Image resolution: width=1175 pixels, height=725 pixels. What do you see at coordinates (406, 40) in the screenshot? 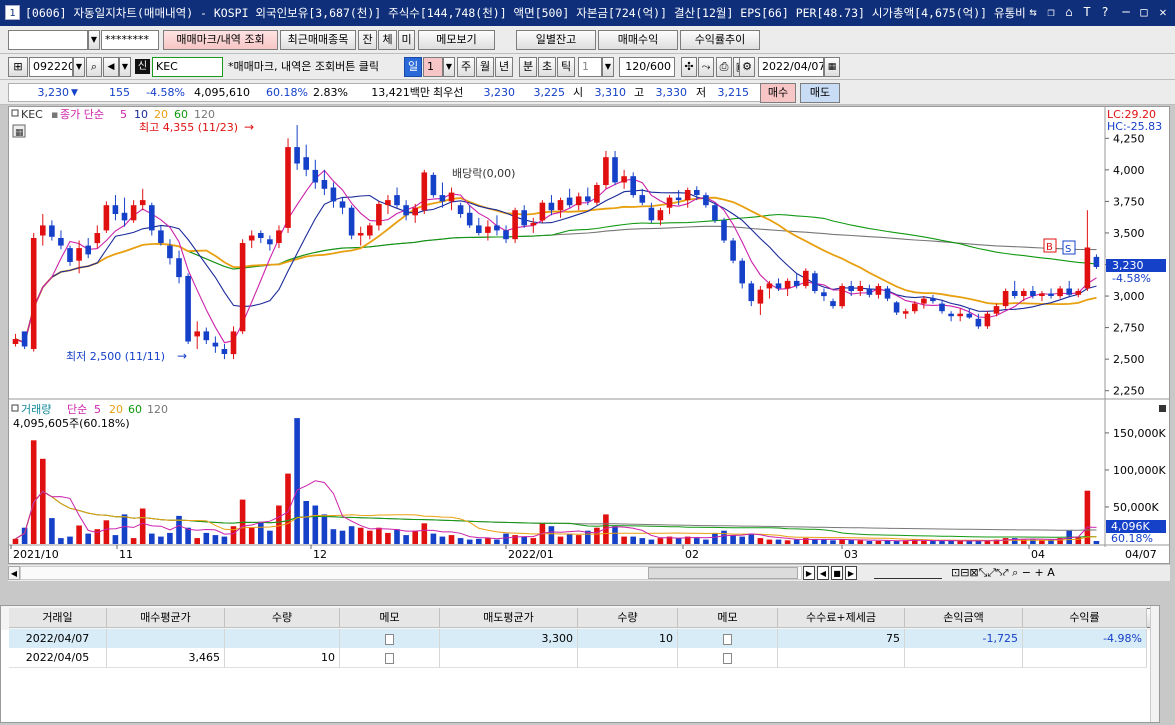
I see `pending-tab: 미` at bounding box center [406, 40].